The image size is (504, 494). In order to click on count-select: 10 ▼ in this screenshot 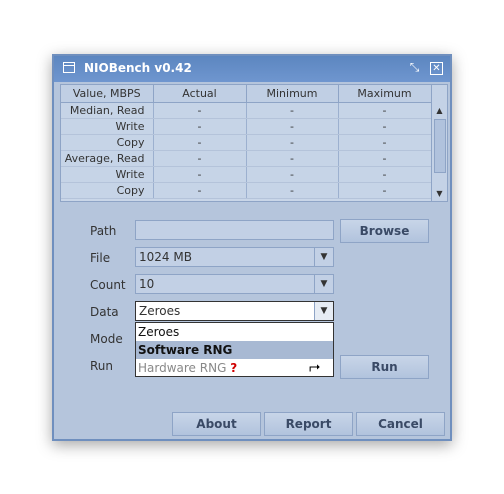, I will do `click(234, 284)`.